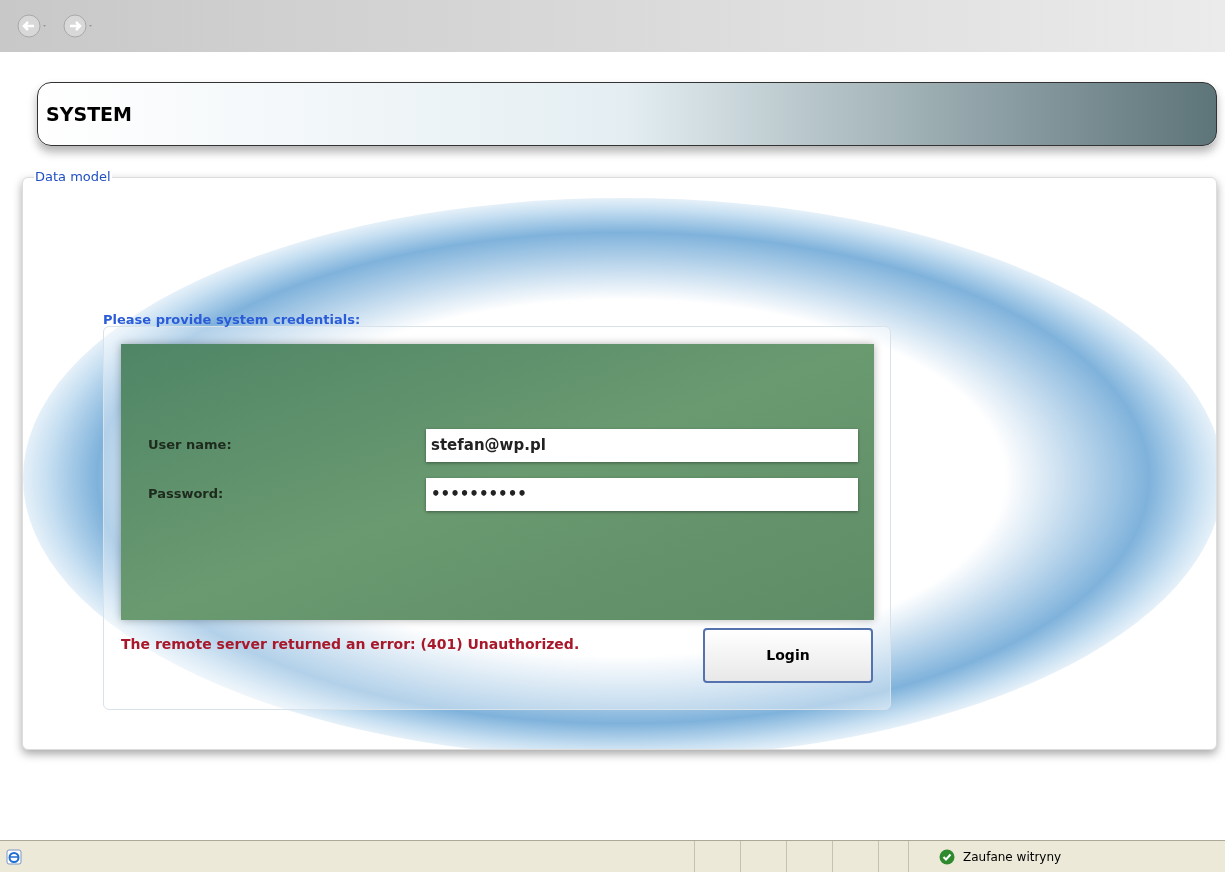 The height and width of the screenshot is (872, 1225). I want to click on field-label: User name:, so click(190, 445).